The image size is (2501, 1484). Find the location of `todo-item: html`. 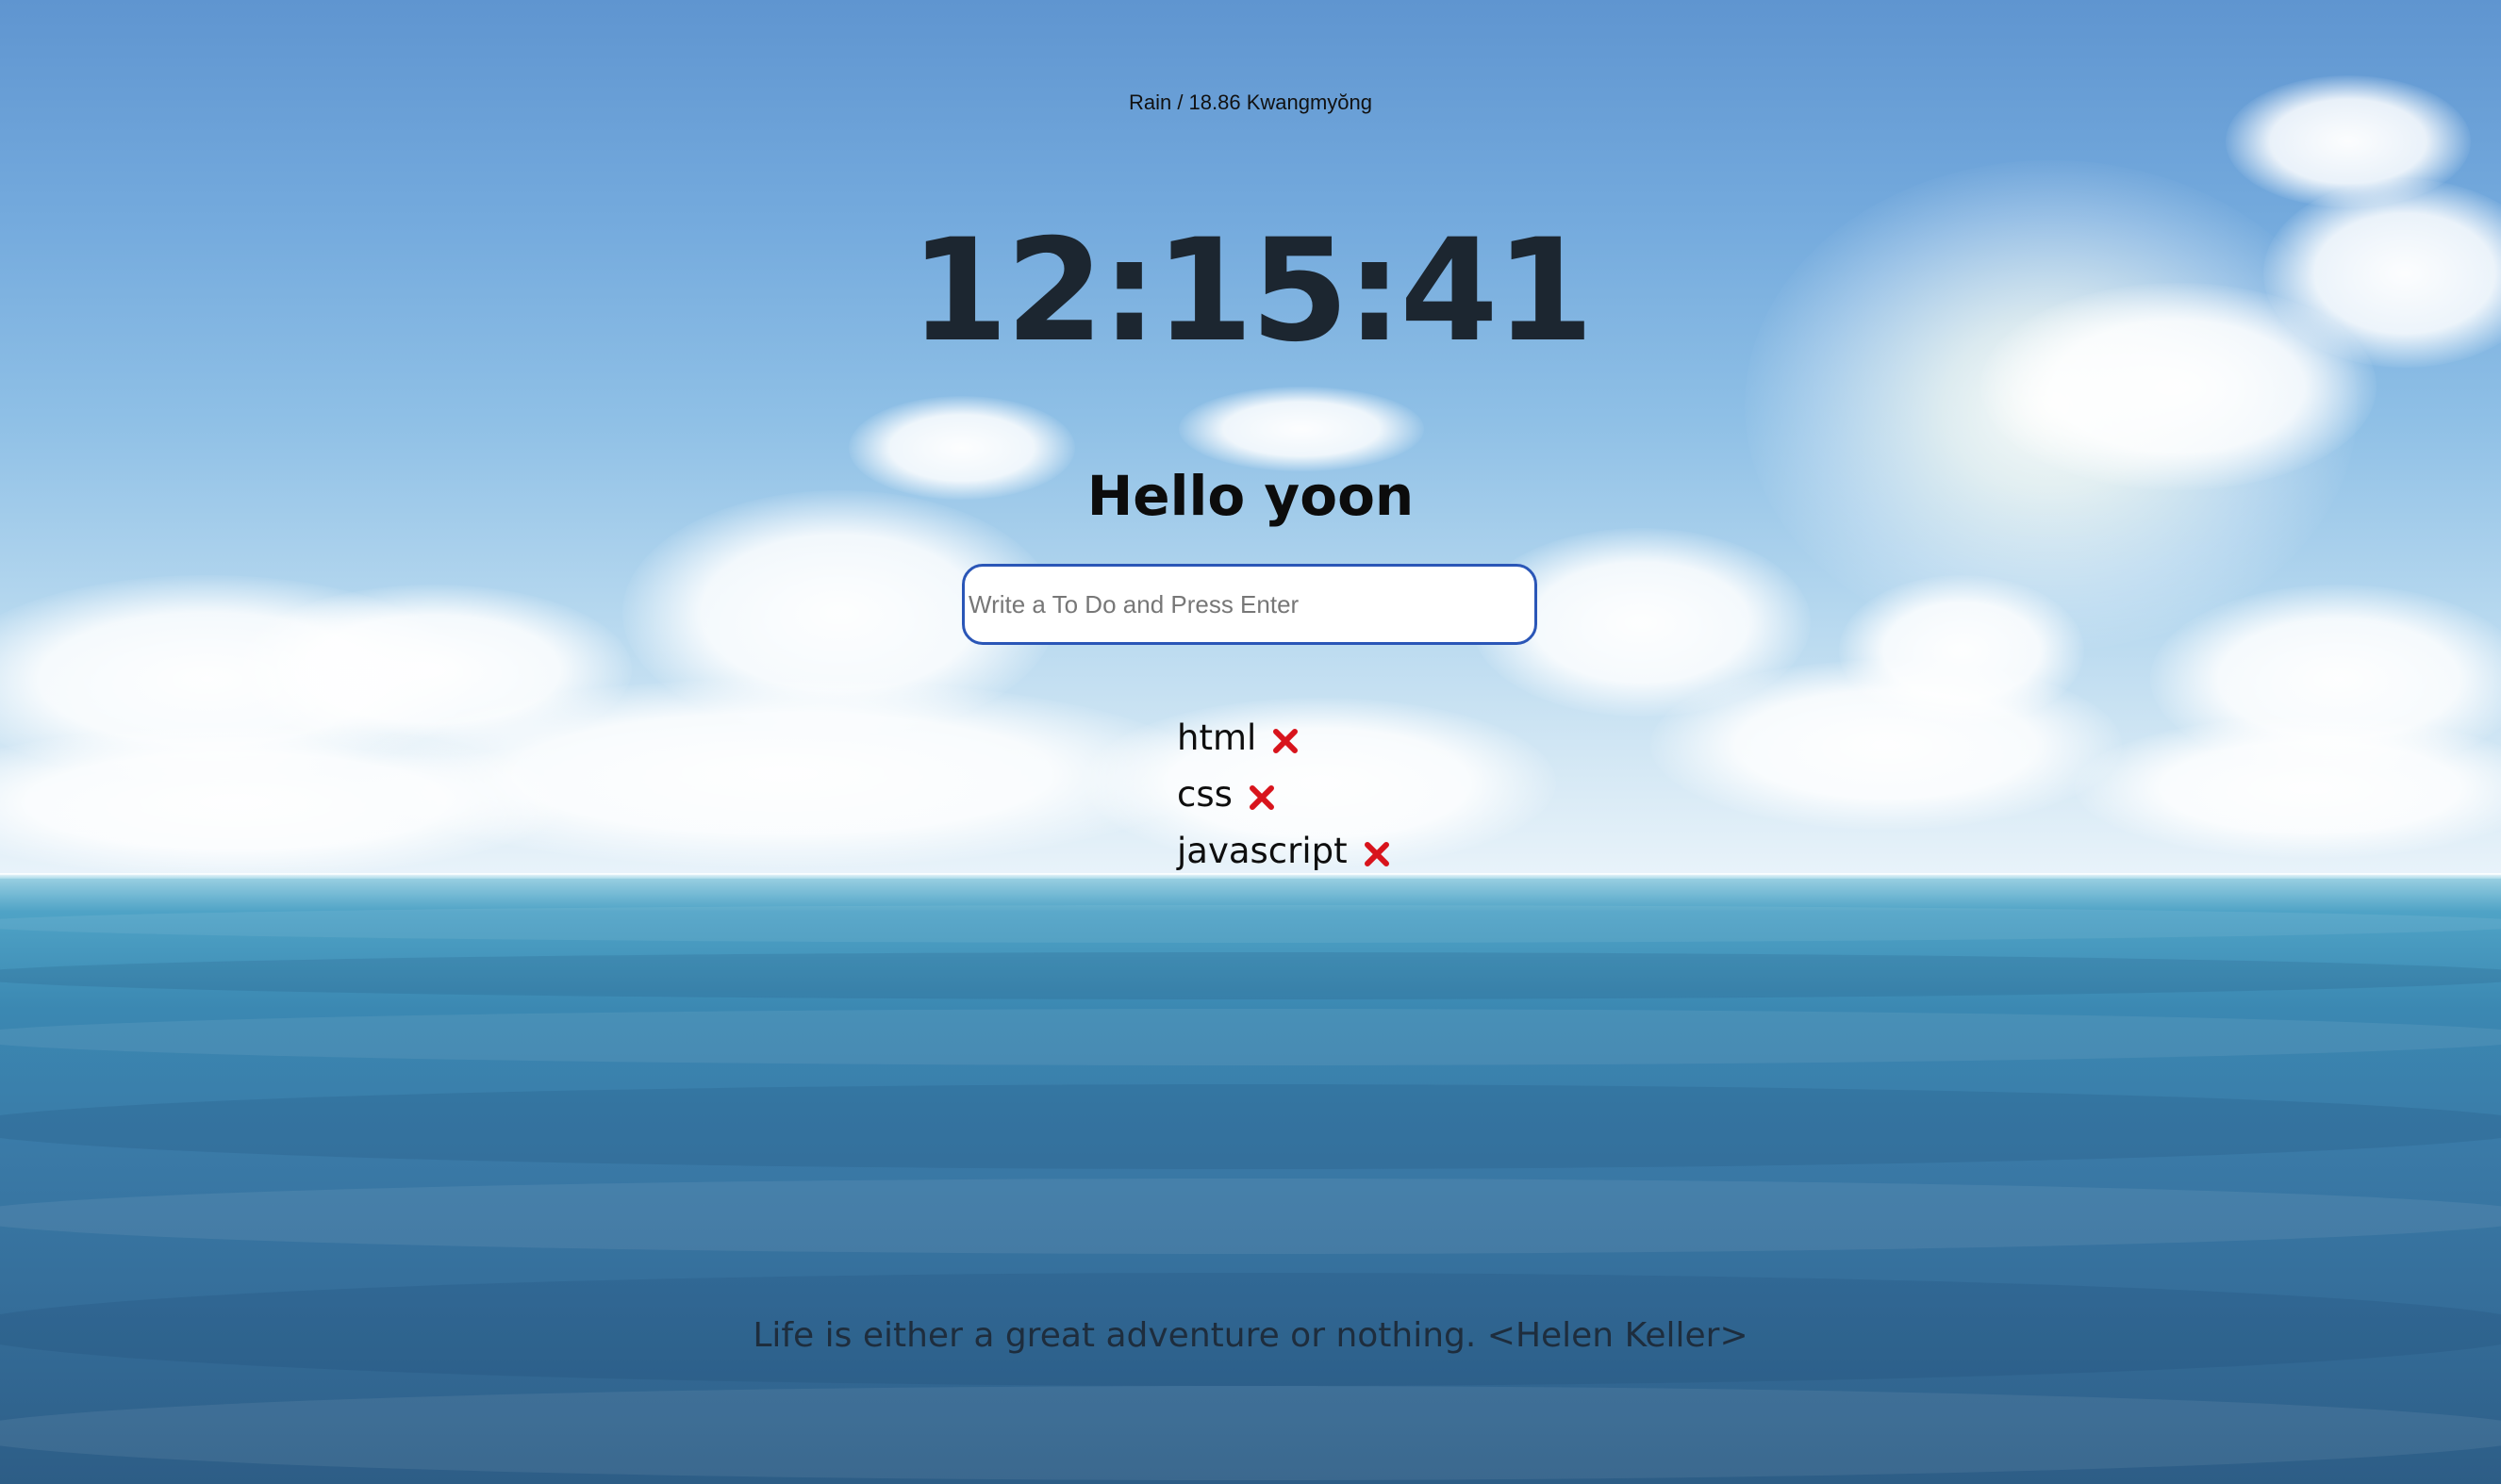

todo-item: html is located at coordinates (1285, 737).